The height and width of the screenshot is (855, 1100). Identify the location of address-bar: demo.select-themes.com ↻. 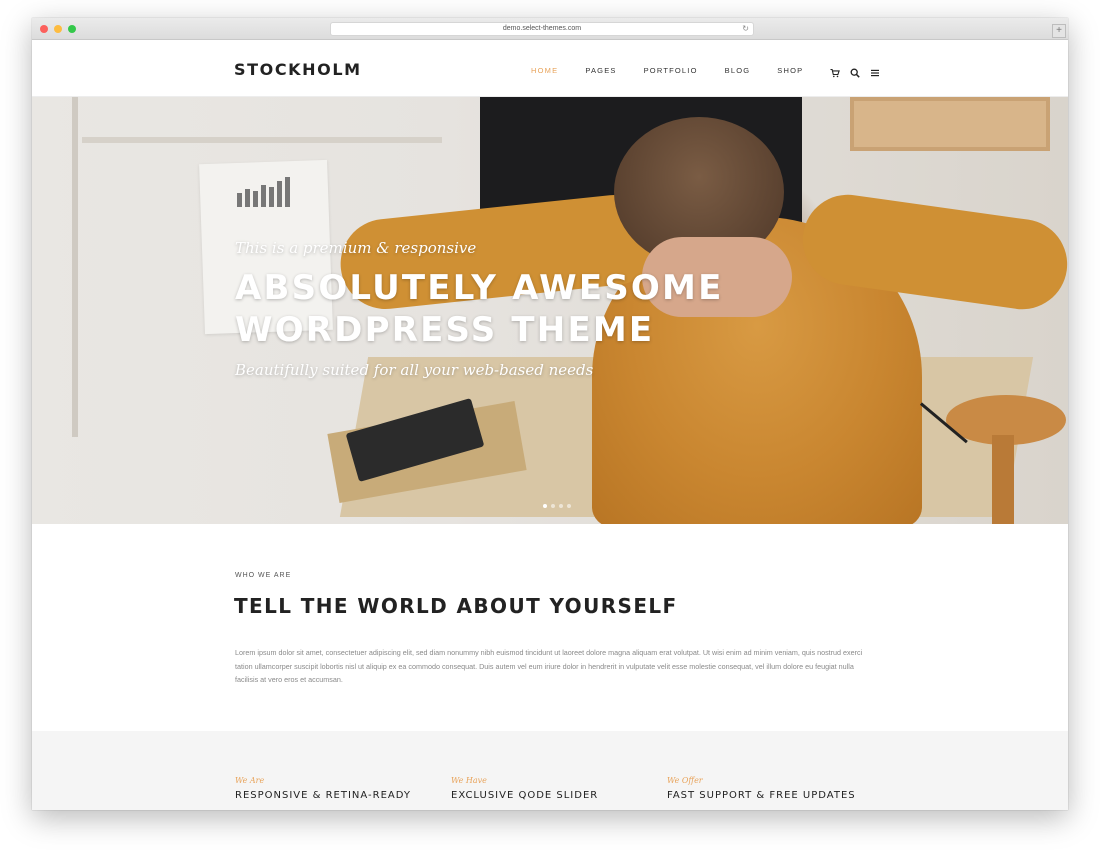
(542, 29).